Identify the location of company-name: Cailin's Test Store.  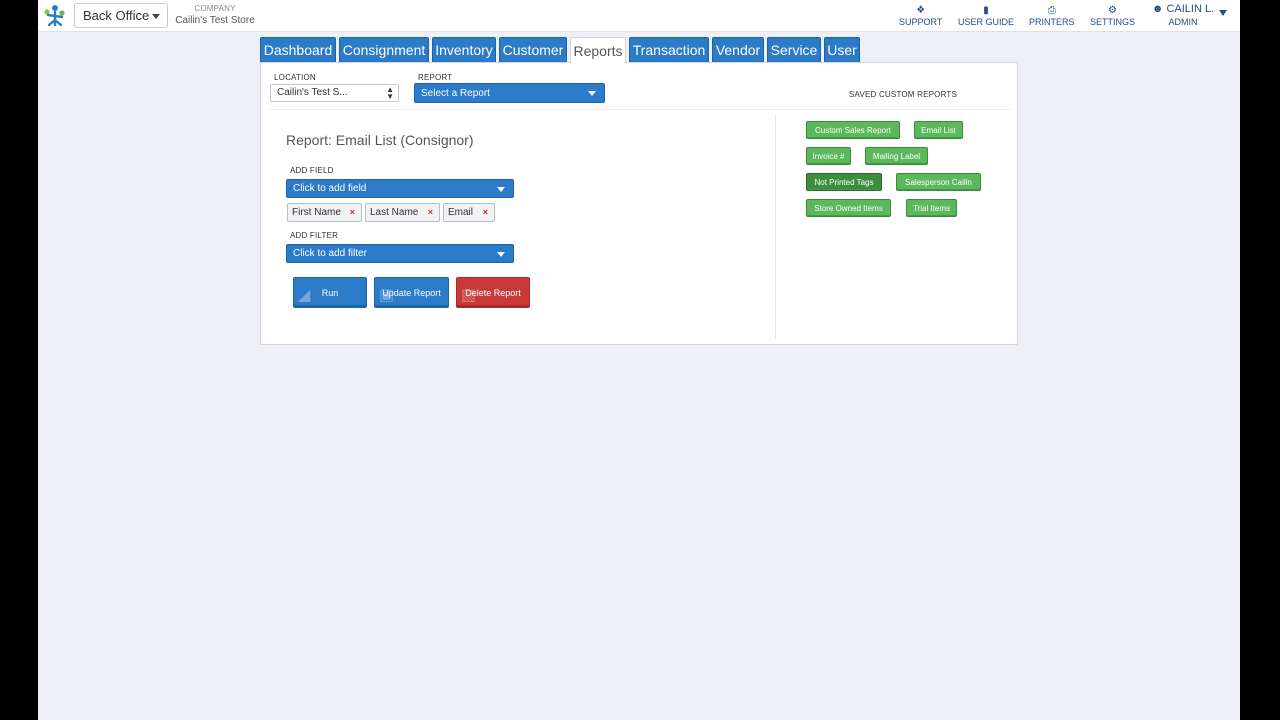
(215, 20).